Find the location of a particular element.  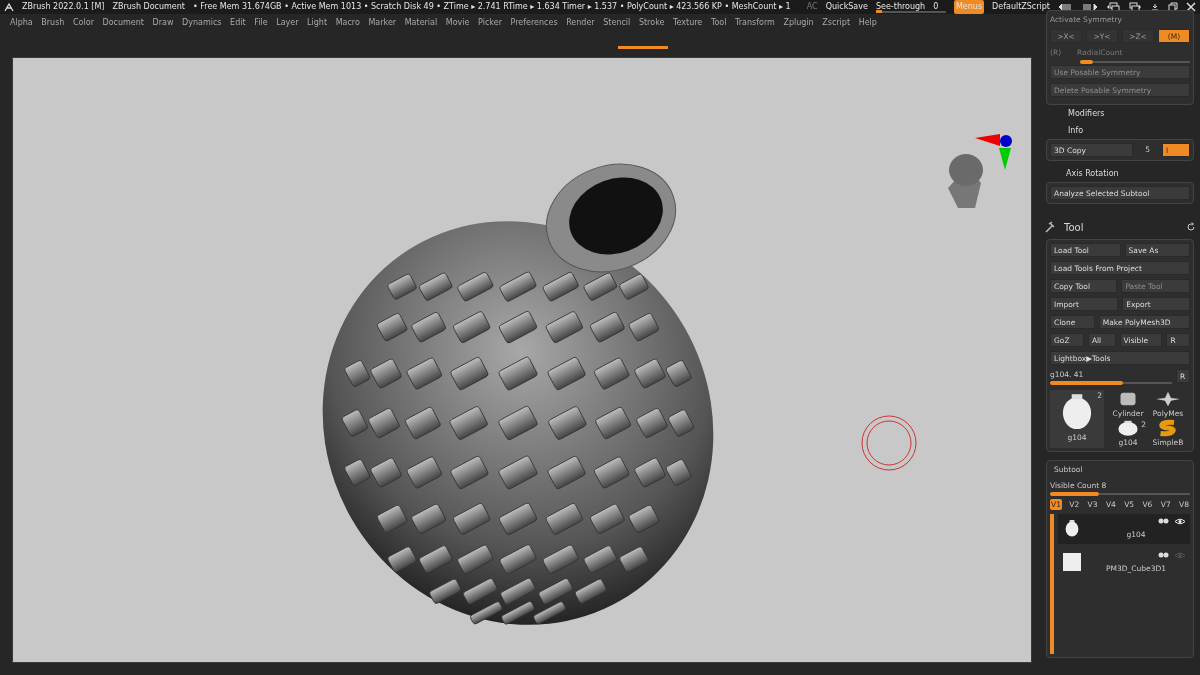

section-heading: Axis Rotation is located at coordinates (1120, 173).